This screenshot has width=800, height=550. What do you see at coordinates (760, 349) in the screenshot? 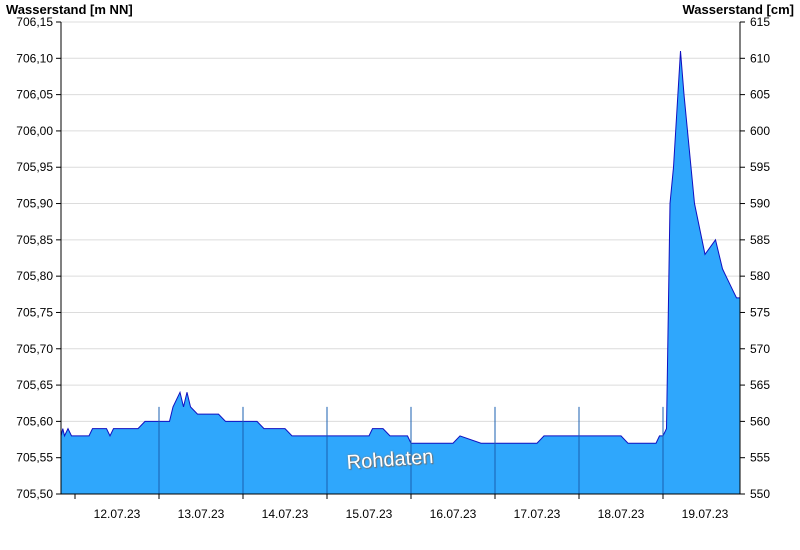
I see `right-y-tick-label: 570` at bounding box center [760, 349].